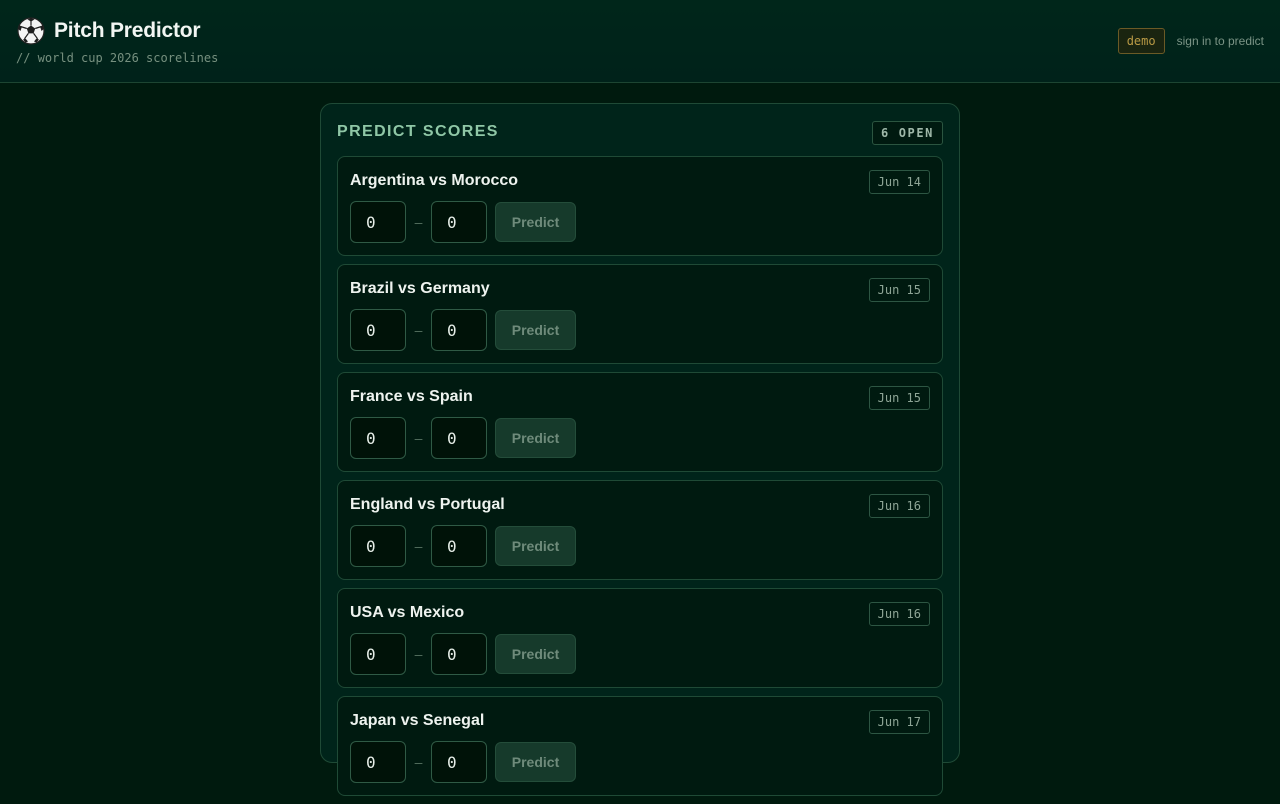 Image resolution: width=1280 pixels, height=804 pixels. I want to click on match-name: USA vs Mexico, so click(407, 612).